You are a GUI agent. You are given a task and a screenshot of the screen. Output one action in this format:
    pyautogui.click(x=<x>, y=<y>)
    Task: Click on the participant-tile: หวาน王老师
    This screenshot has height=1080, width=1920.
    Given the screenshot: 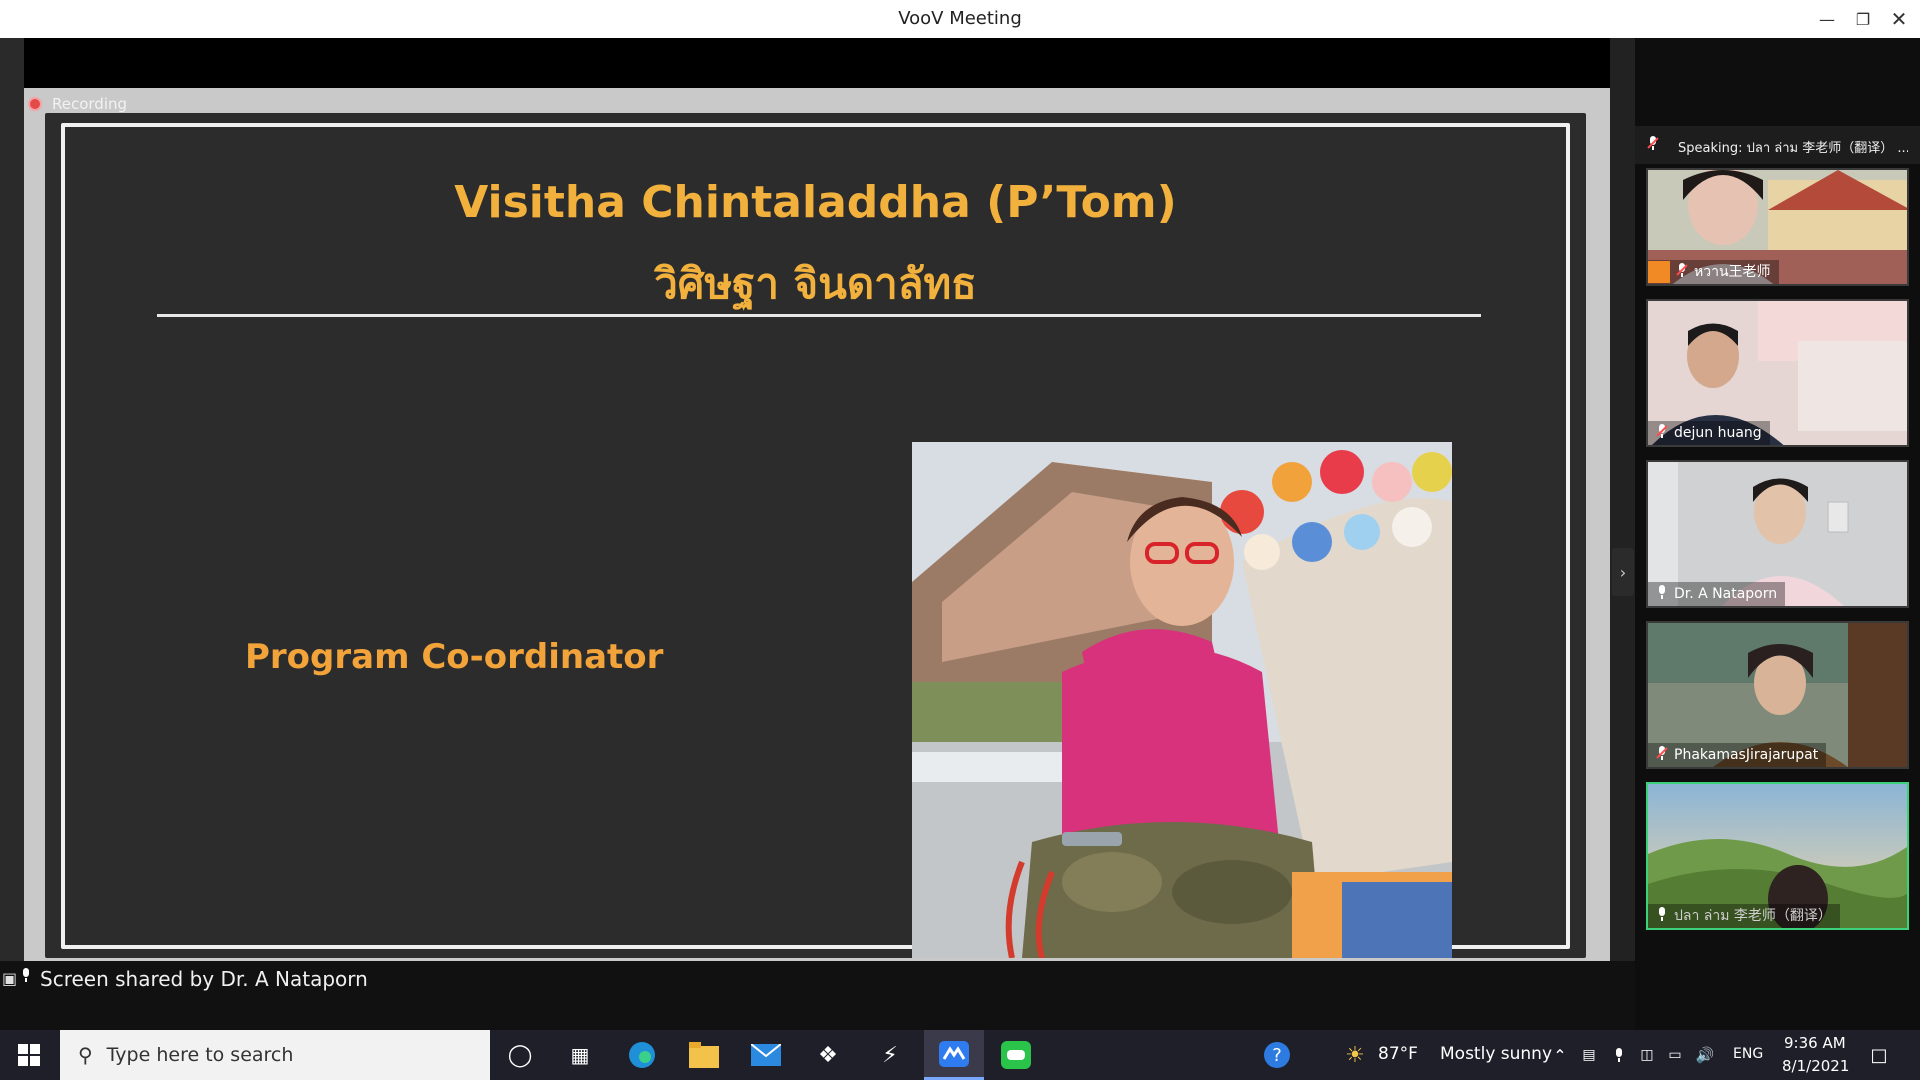 What is the action you would take?
    pyautogui.click(x=1777, y=227)
    